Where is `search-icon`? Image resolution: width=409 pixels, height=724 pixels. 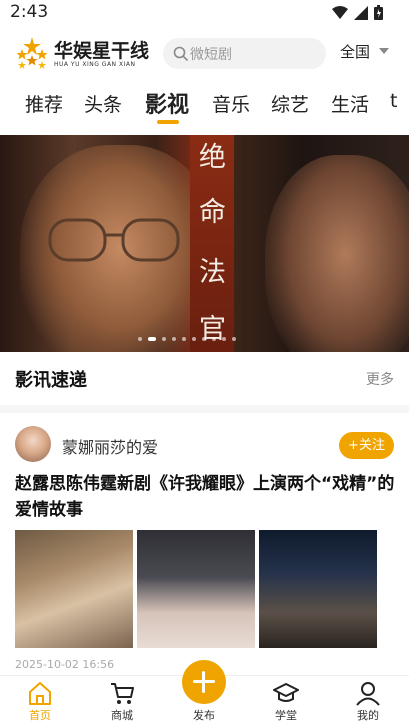
search-icon is located at coordinates (180, 53).